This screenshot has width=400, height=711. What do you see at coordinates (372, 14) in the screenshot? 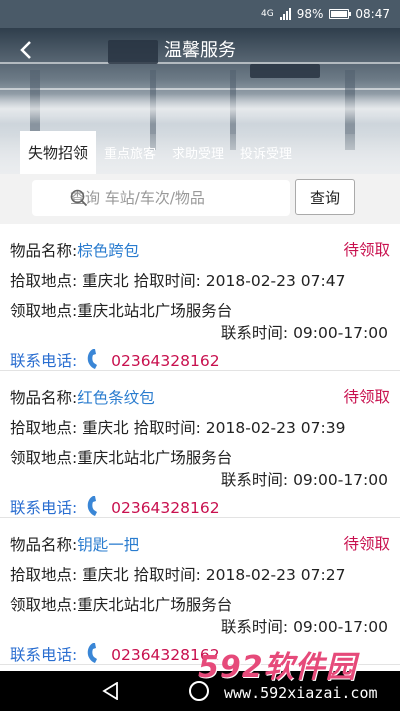
I see `clock: 08:47` at bounding box center [372, 14].